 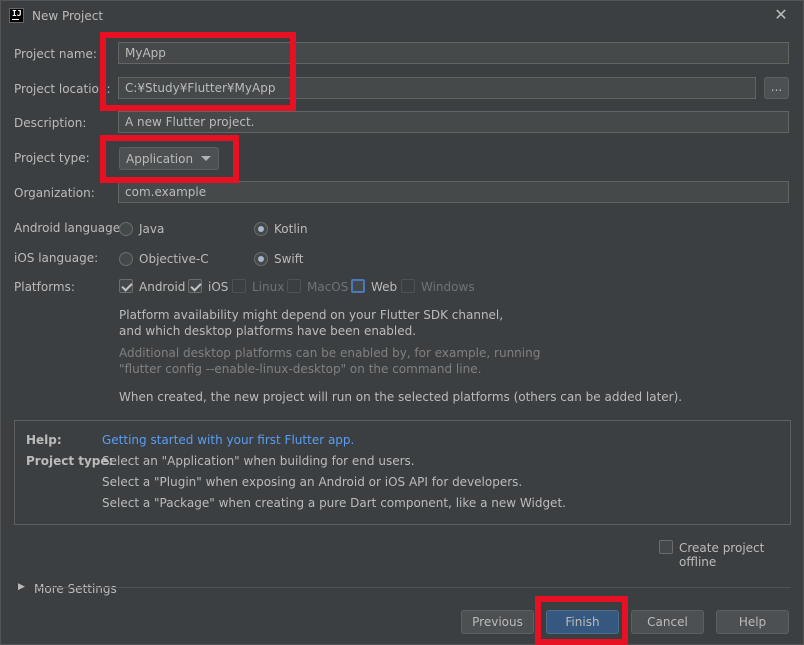 What do you see at coordinates (261, 259) in the screenshot?
I see `radio-swift` at bounding box center [261, 259].